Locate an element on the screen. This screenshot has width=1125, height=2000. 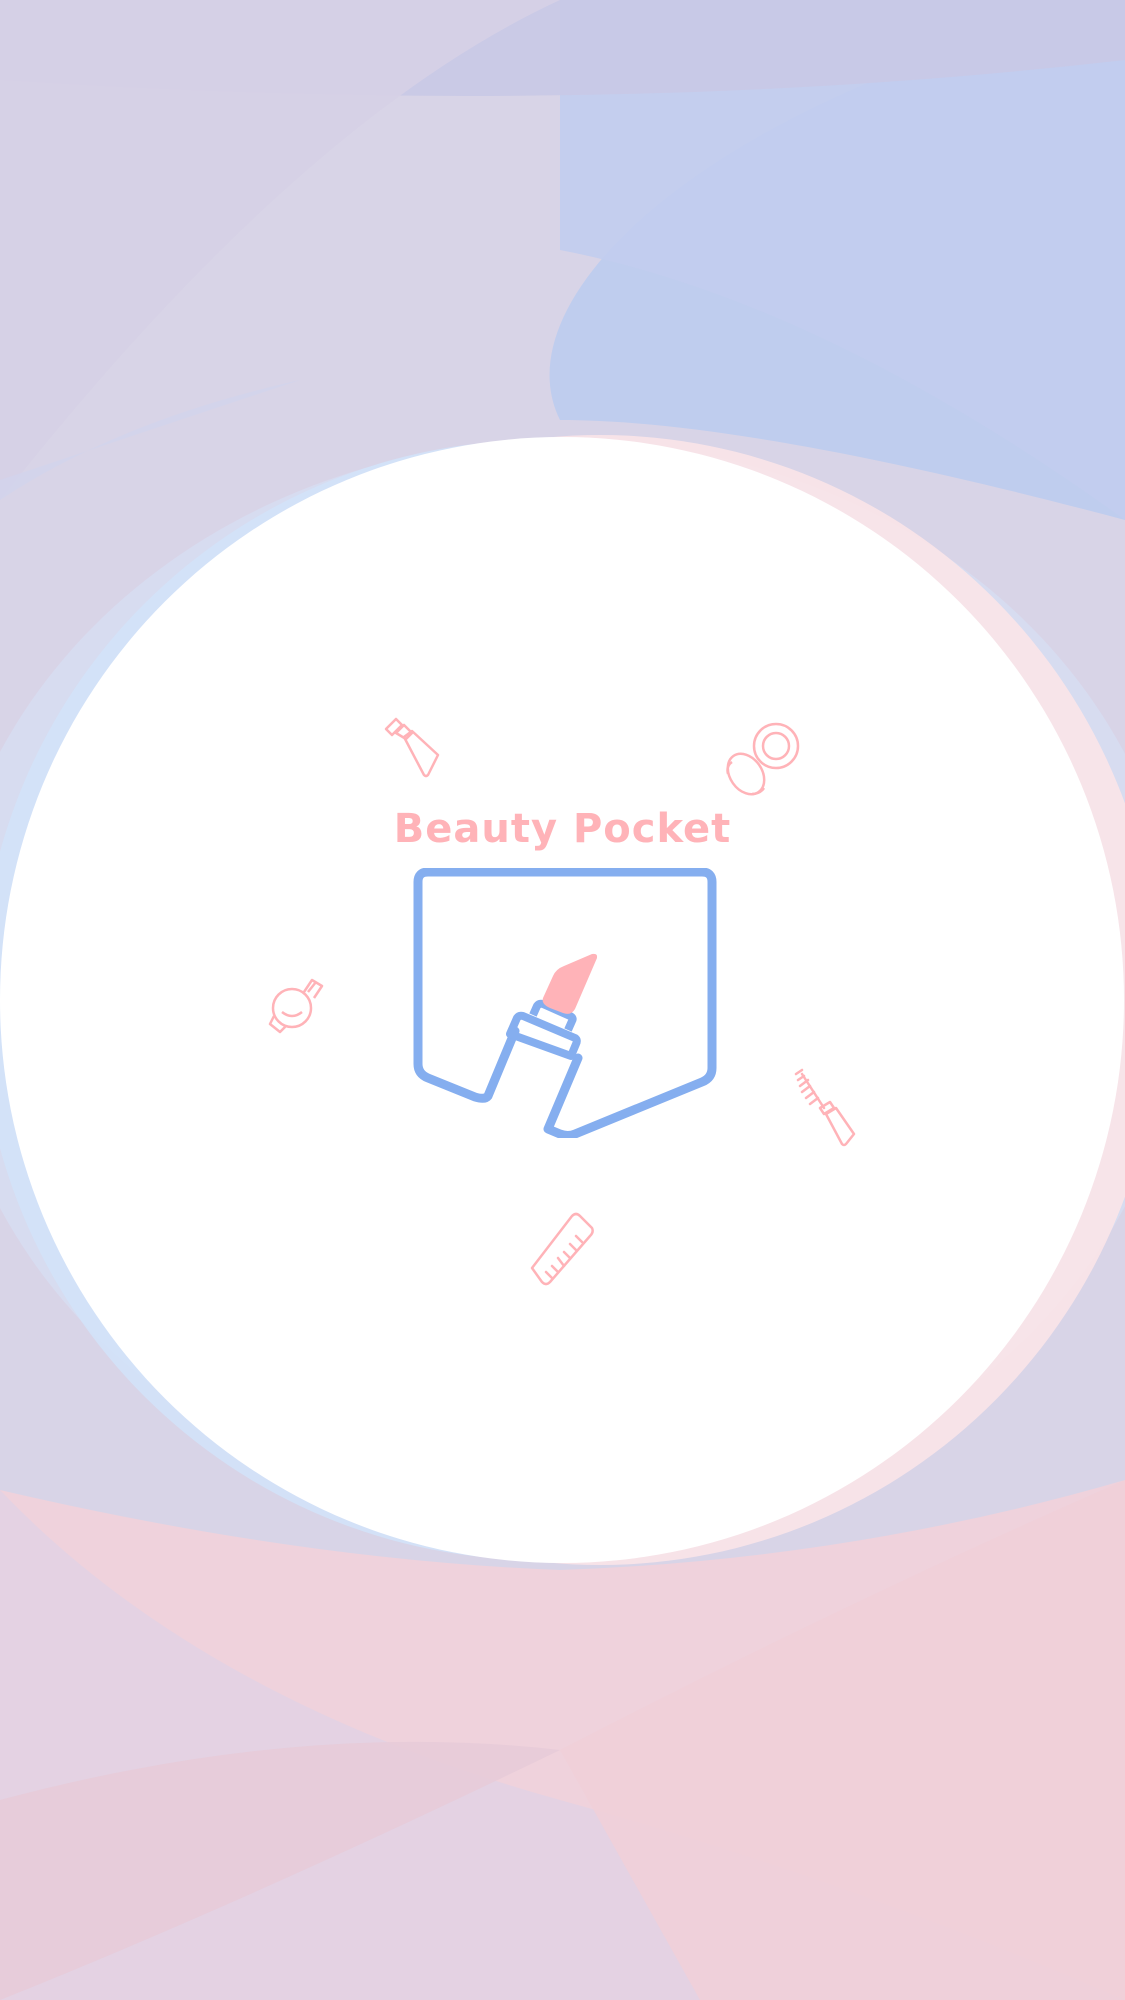
nail-polish-icon is located at coordinates (412, 747).